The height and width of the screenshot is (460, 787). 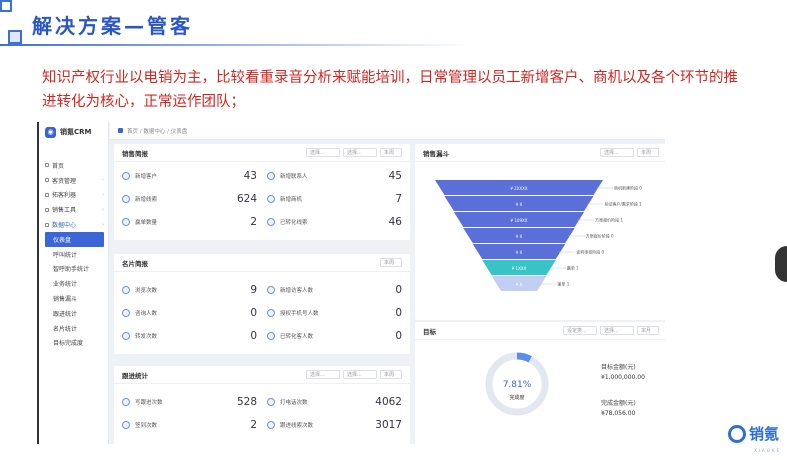 I want to click on logo-icon: ◉, so click(x=50, y=132).